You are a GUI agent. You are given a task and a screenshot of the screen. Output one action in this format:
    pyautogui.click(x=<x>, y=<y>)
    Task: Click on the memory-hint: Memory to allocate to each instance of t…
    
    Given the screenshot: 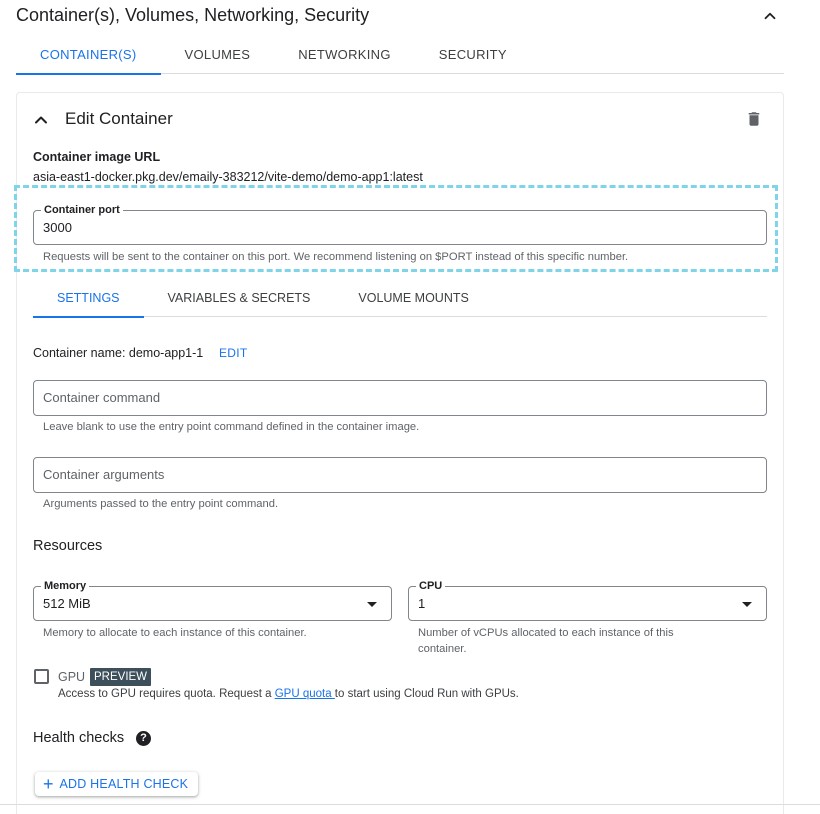 What is the action you would take?
    pyautogui.click(x=175, y=633)
    